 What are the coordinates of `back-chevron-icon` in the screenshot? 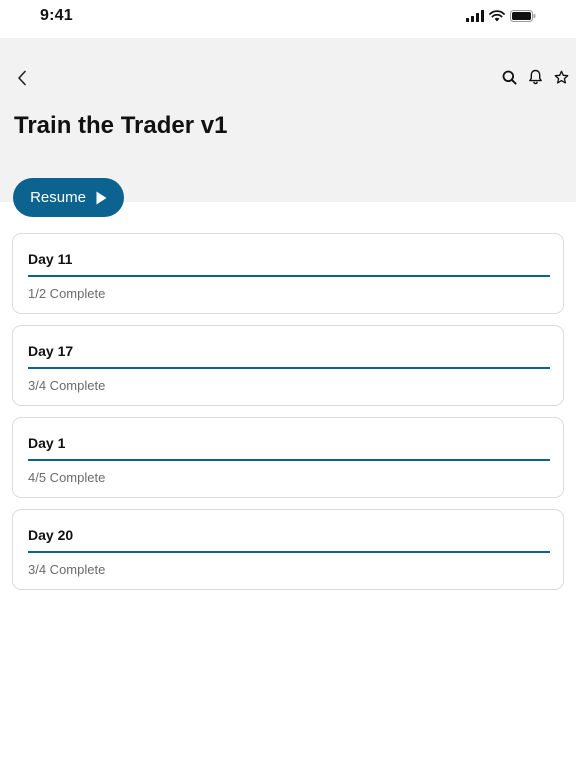 It's located at (22, 78).